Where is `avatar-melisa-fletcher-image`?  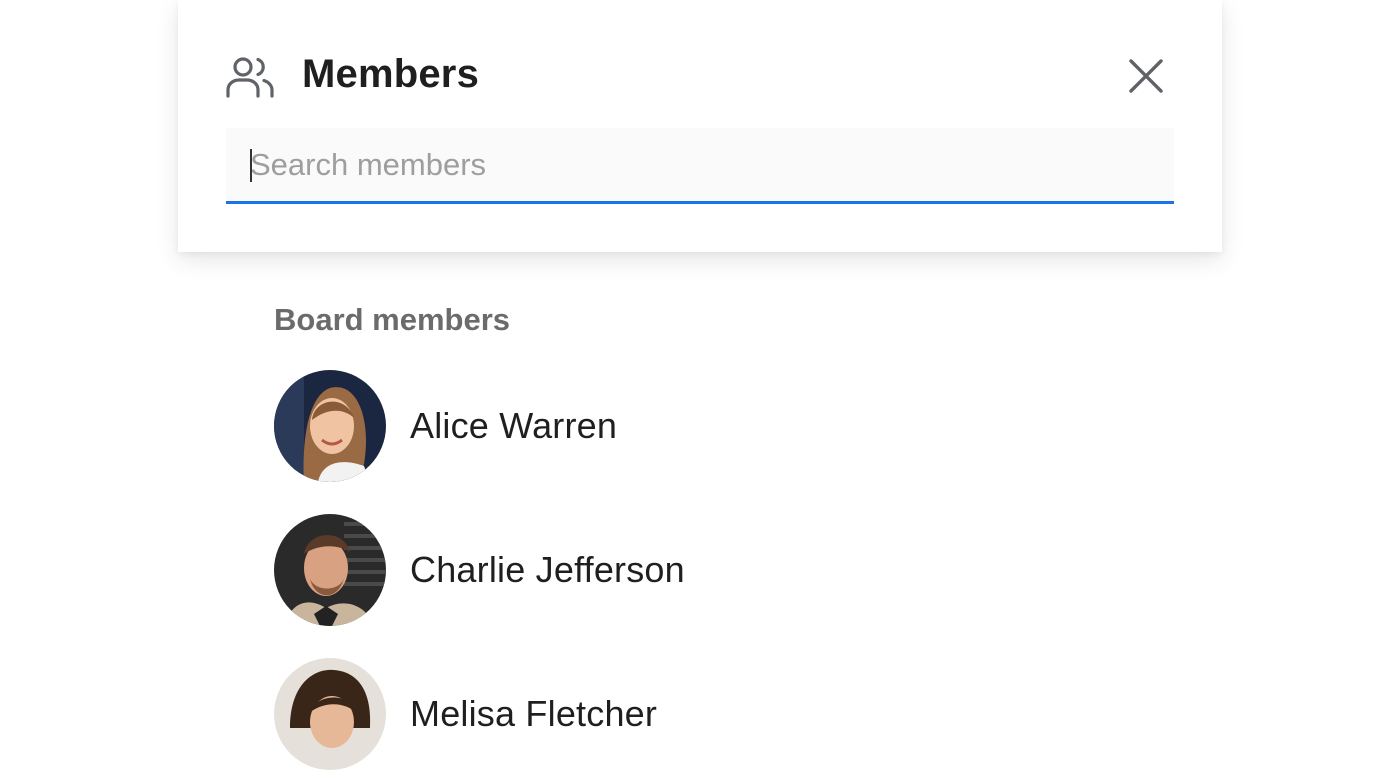 avatar-melisa-fletcher-image is located at coordinates (330, 714).